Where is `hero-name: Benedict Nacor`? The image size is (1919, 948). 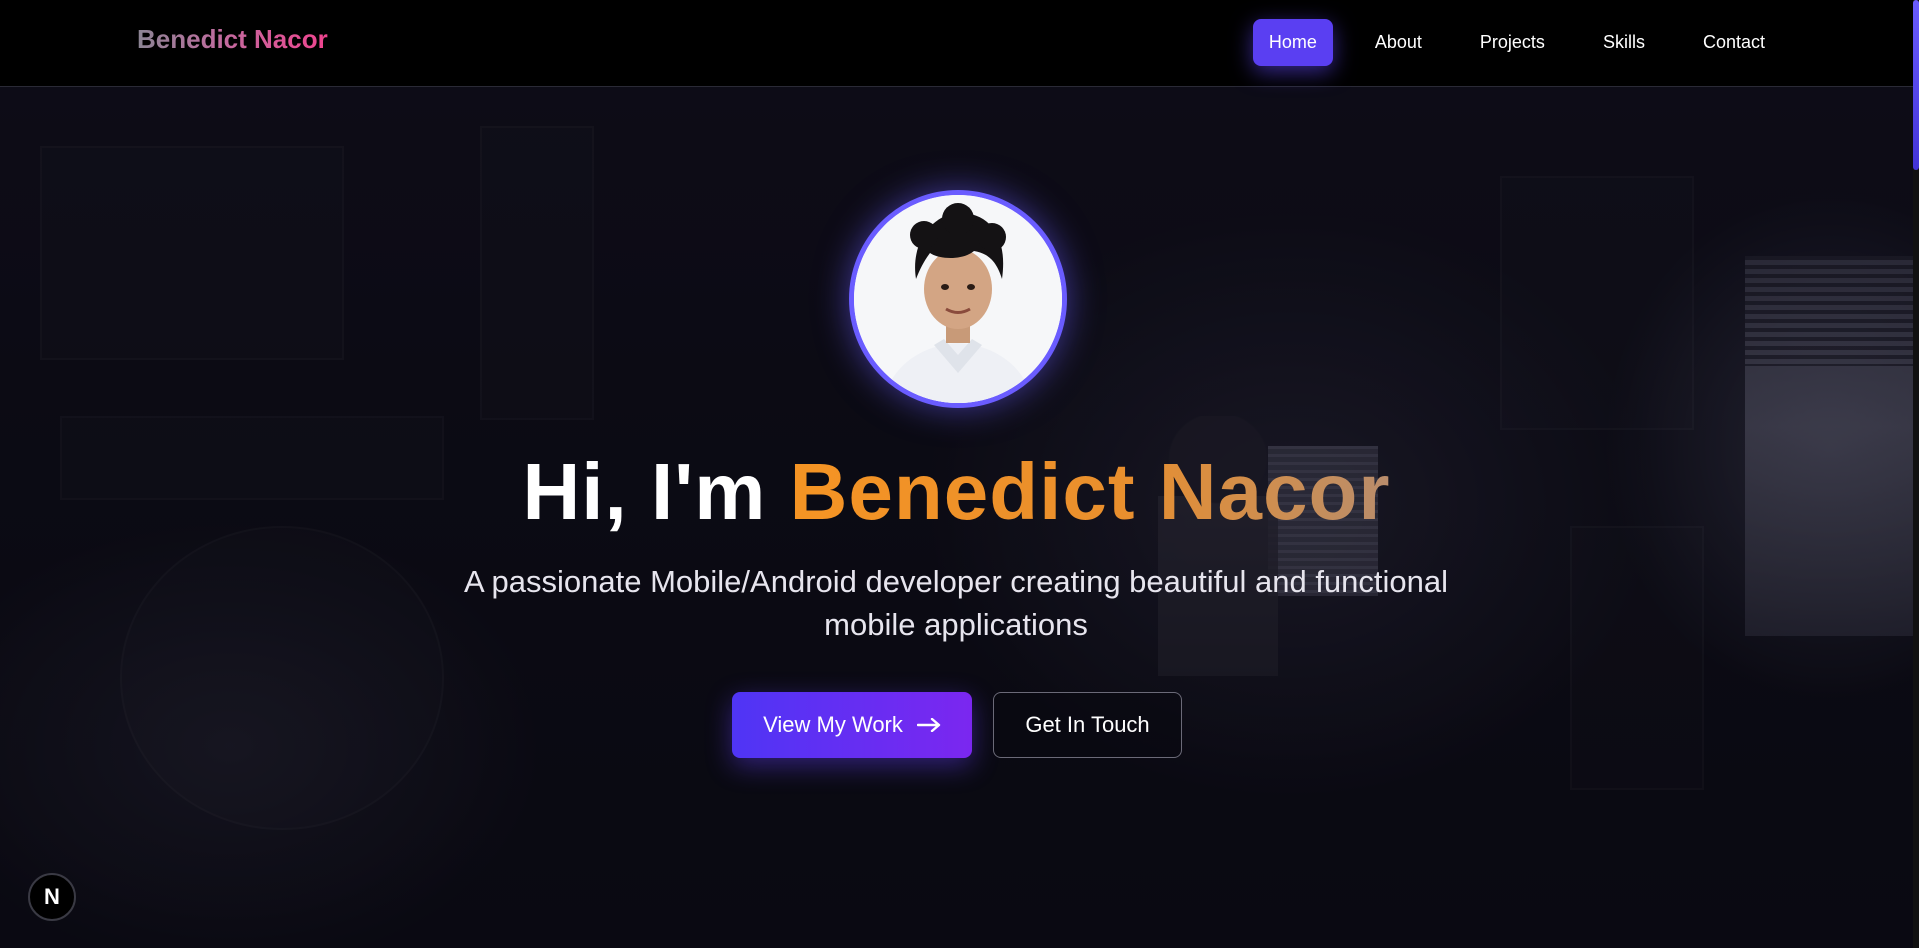
hero-name: Benedict Nacor is located at coordinates (1090, 491).